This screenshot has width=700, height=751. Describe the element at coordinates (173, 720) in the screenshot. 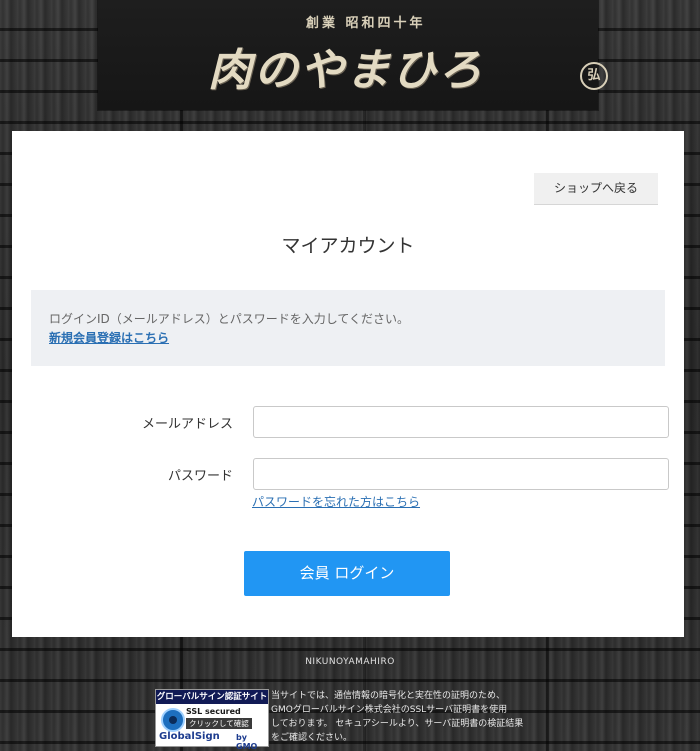

I see `lock-icon` at that location.